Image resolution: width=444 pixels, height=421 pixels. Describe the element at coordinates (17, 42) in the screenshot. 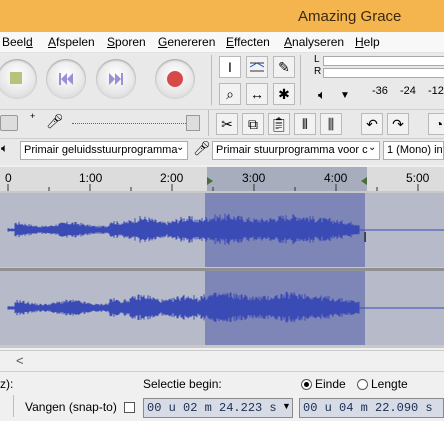

I see `menu-item-view: Beeld` at that location.